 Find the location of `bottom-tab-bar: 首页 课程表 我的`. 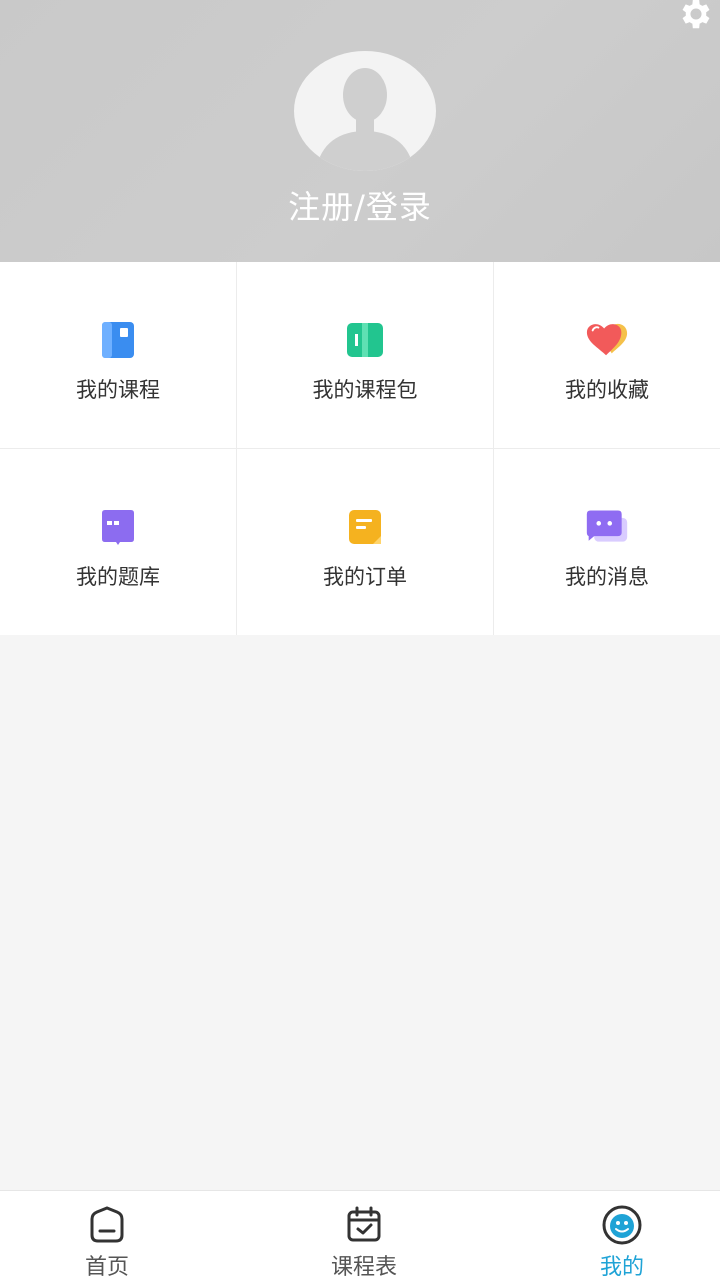

bottom-tab-bar: 首页 课程表 我的 is located at coordinates (360, 1235).